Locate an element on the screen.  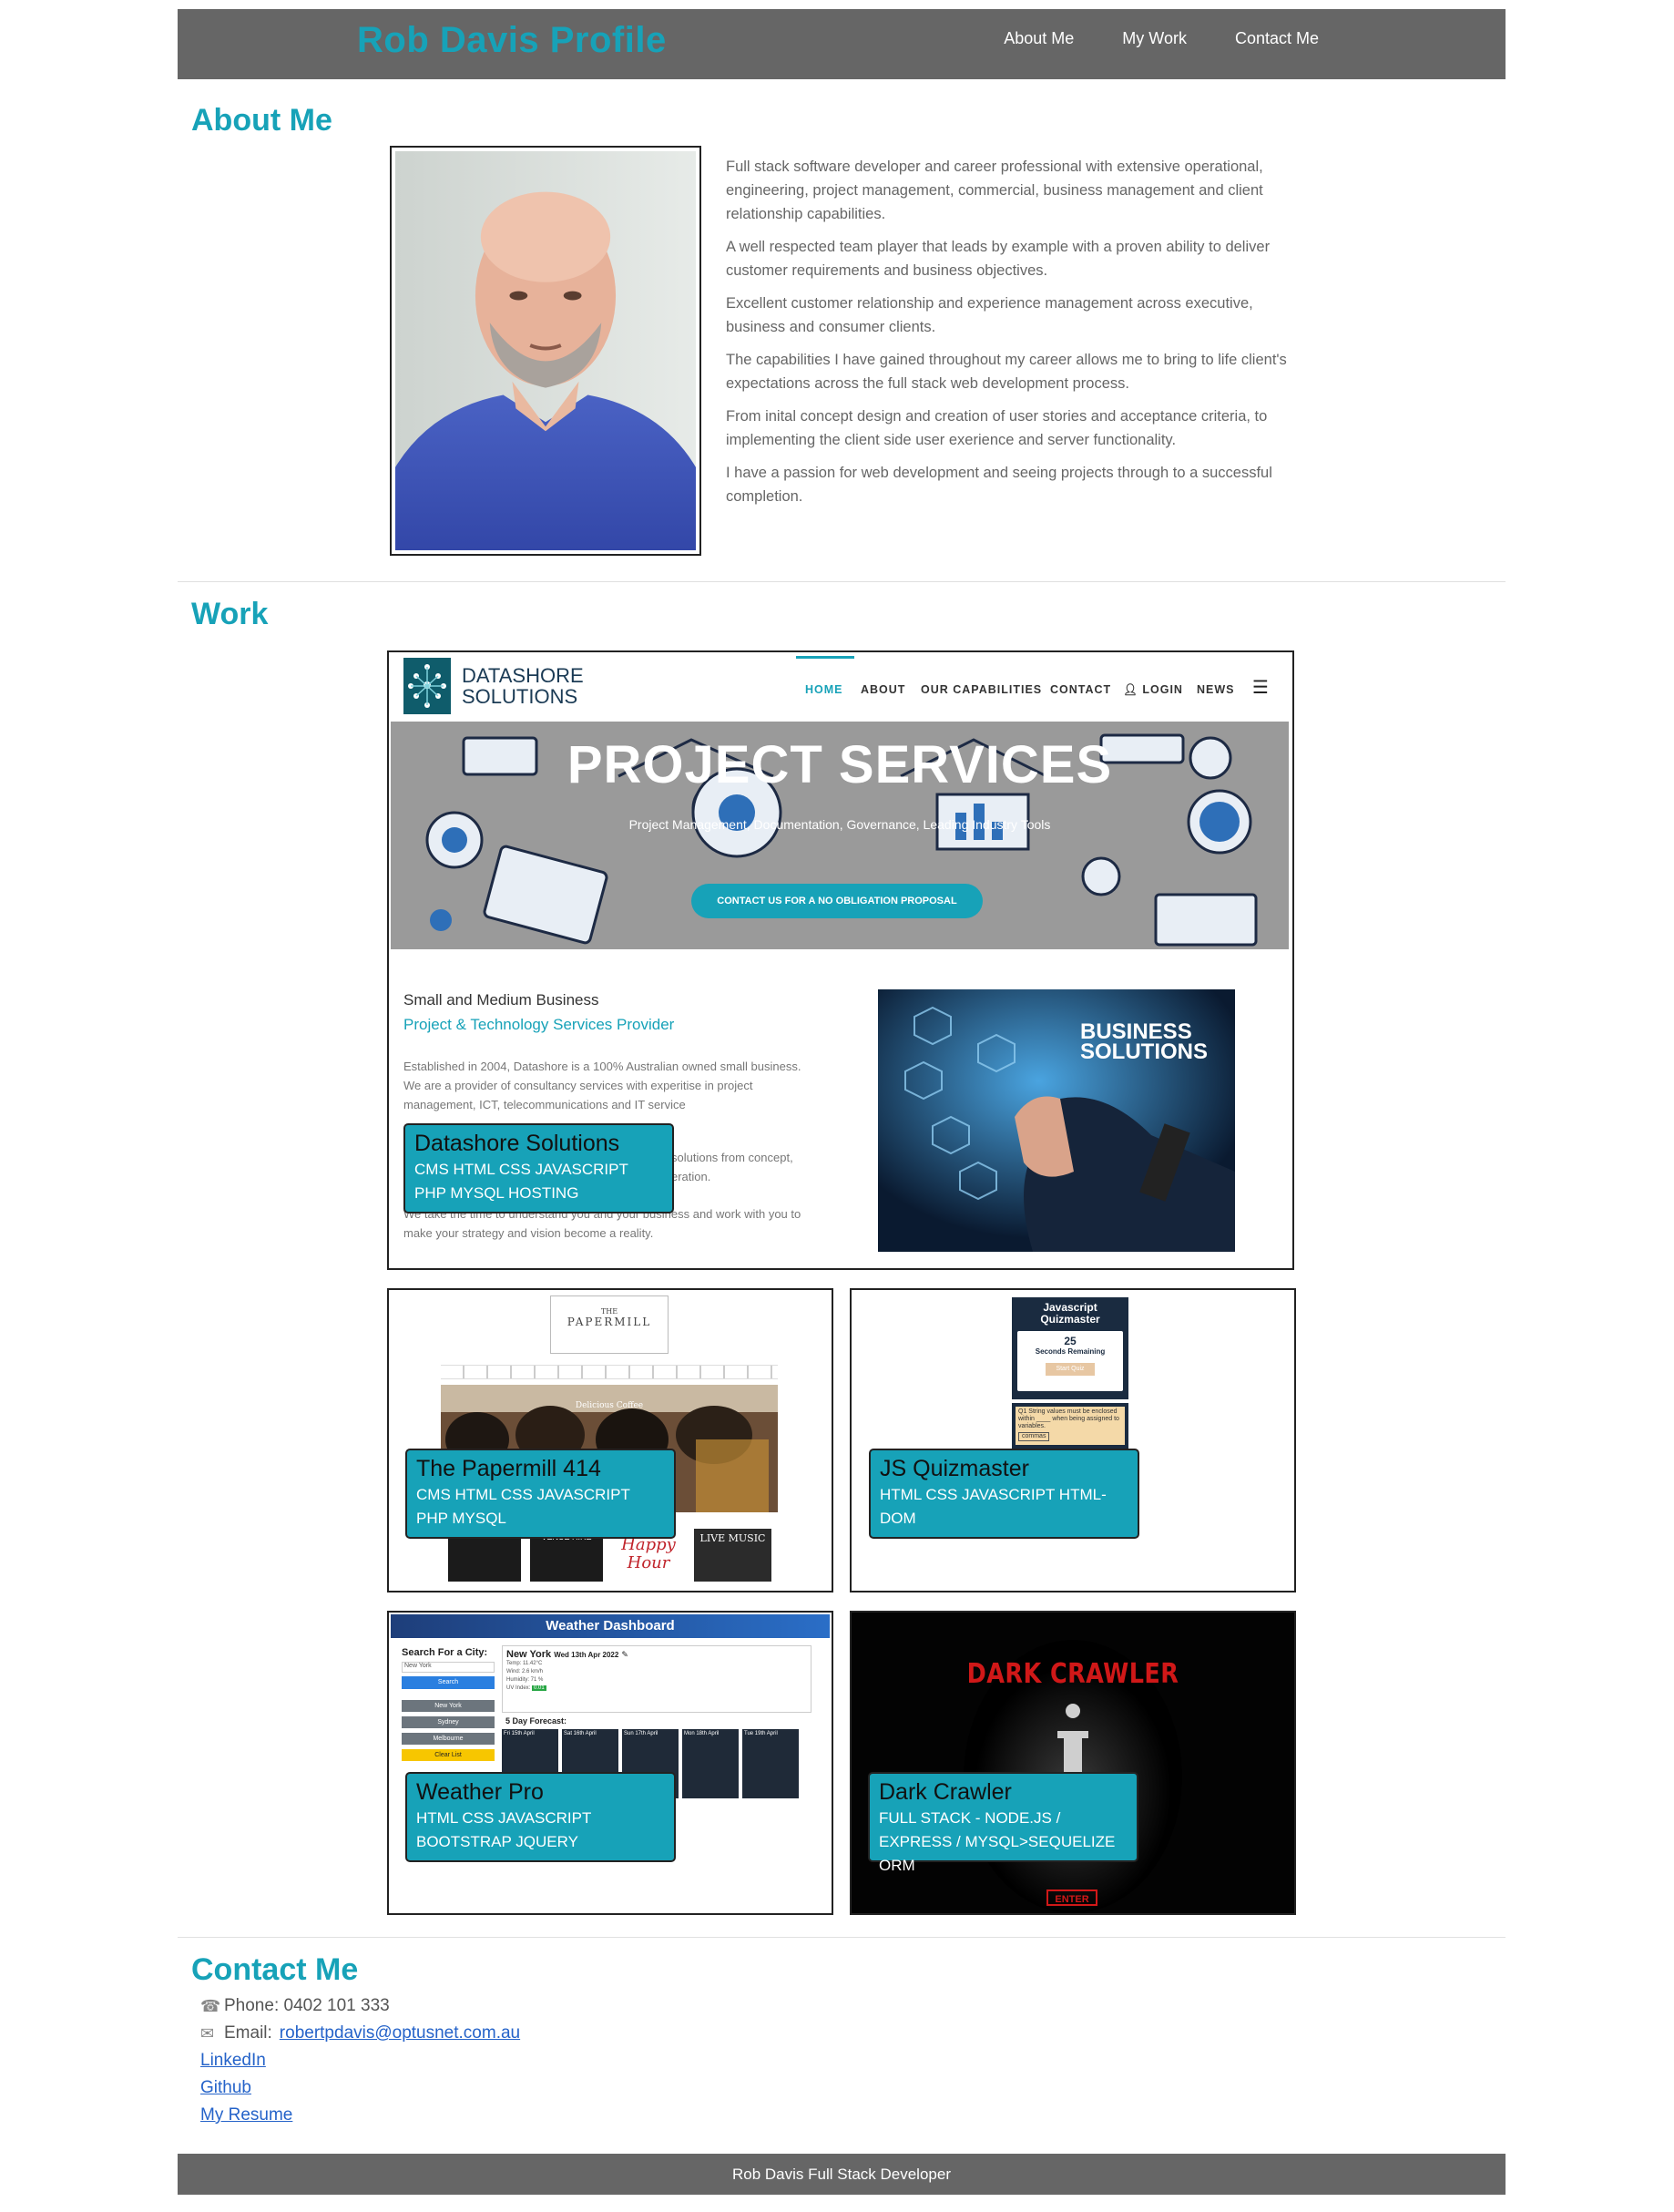
profile-photo is located at coordinates (545, 351).